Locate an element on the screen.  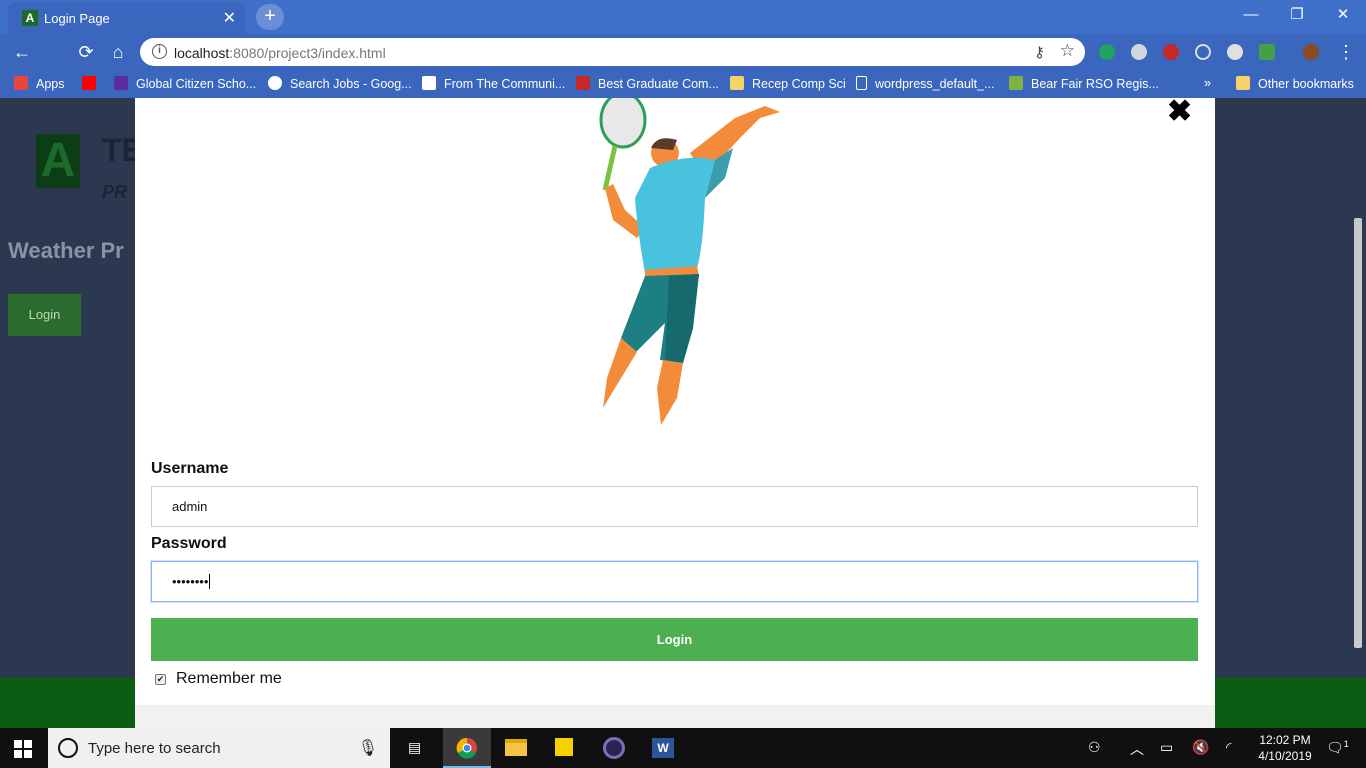
word-glyph: W is located at coordinates (663, 748).